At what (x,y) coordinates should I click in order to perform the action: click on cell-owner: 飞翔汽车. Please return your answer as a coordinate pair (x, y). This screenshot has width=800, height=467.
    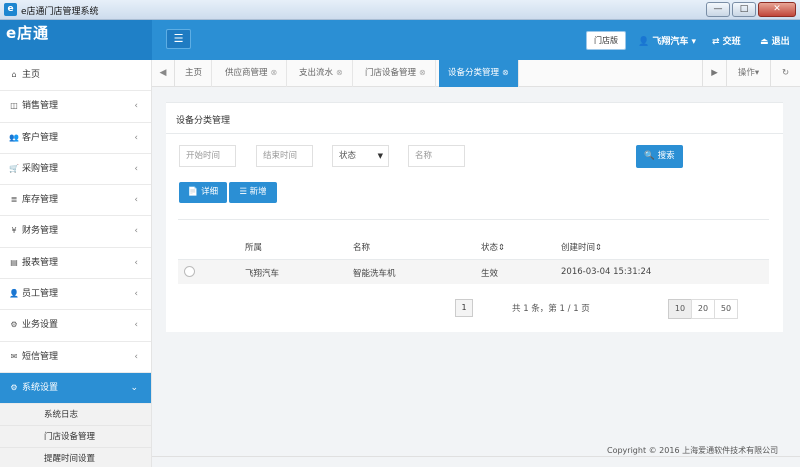
    Looking at the image, I should click on (262, 274).